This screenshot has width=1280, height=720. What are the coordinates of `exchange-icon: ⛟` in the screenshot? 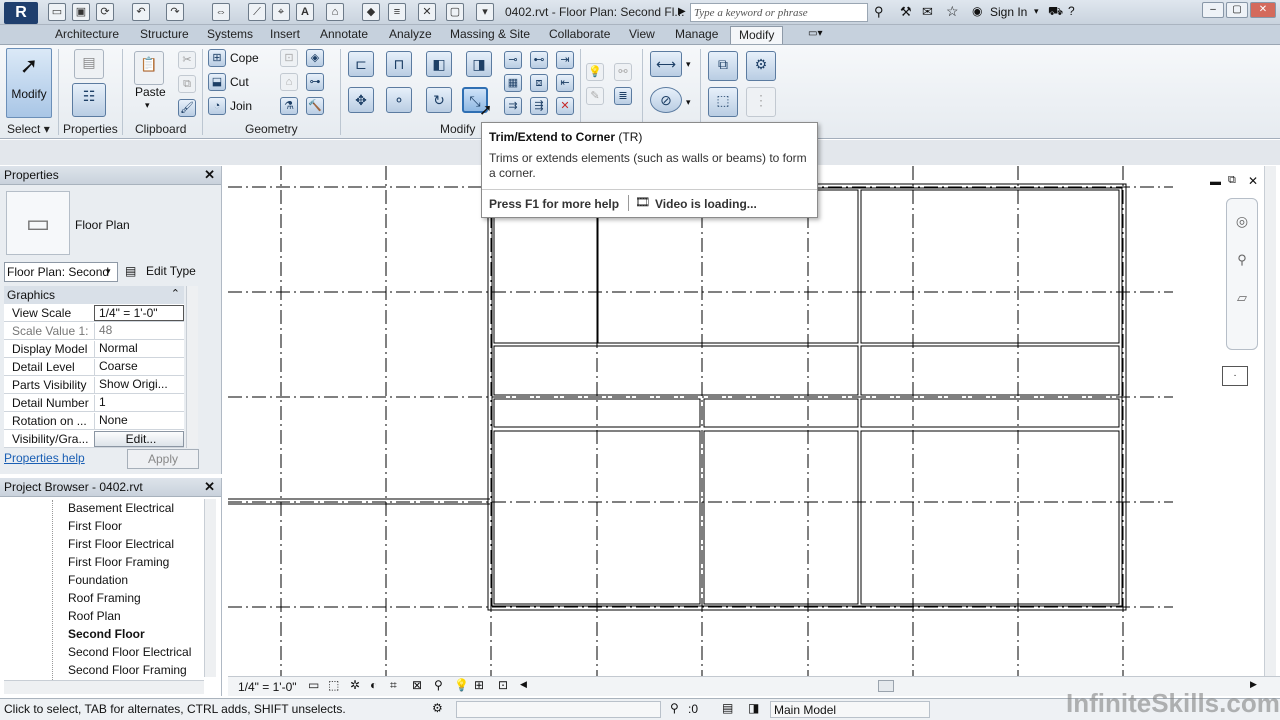 It's located at (1055, 12).